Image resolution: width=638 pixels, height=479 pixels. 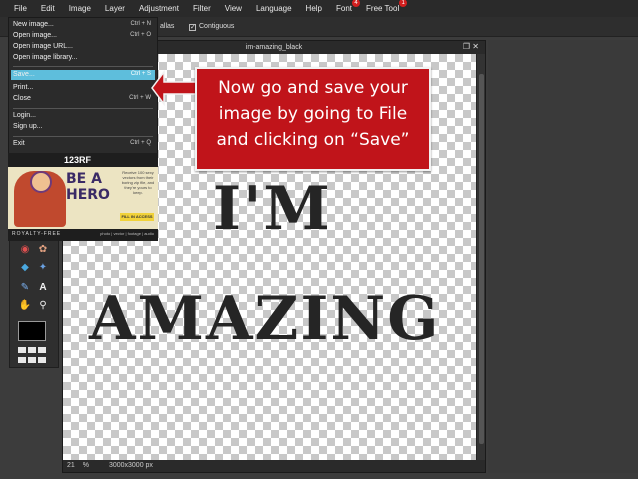 I want to click on menu-exit: Exit, so click(x=19, y=143).